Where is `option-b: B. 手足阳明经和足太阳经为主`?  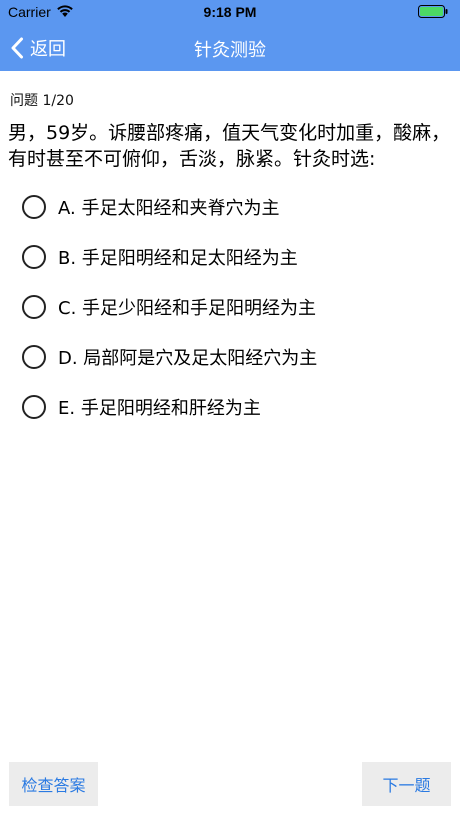 option-b: B. 手足阳明经和足太阳经为主 is located at coordinates (232, 257).